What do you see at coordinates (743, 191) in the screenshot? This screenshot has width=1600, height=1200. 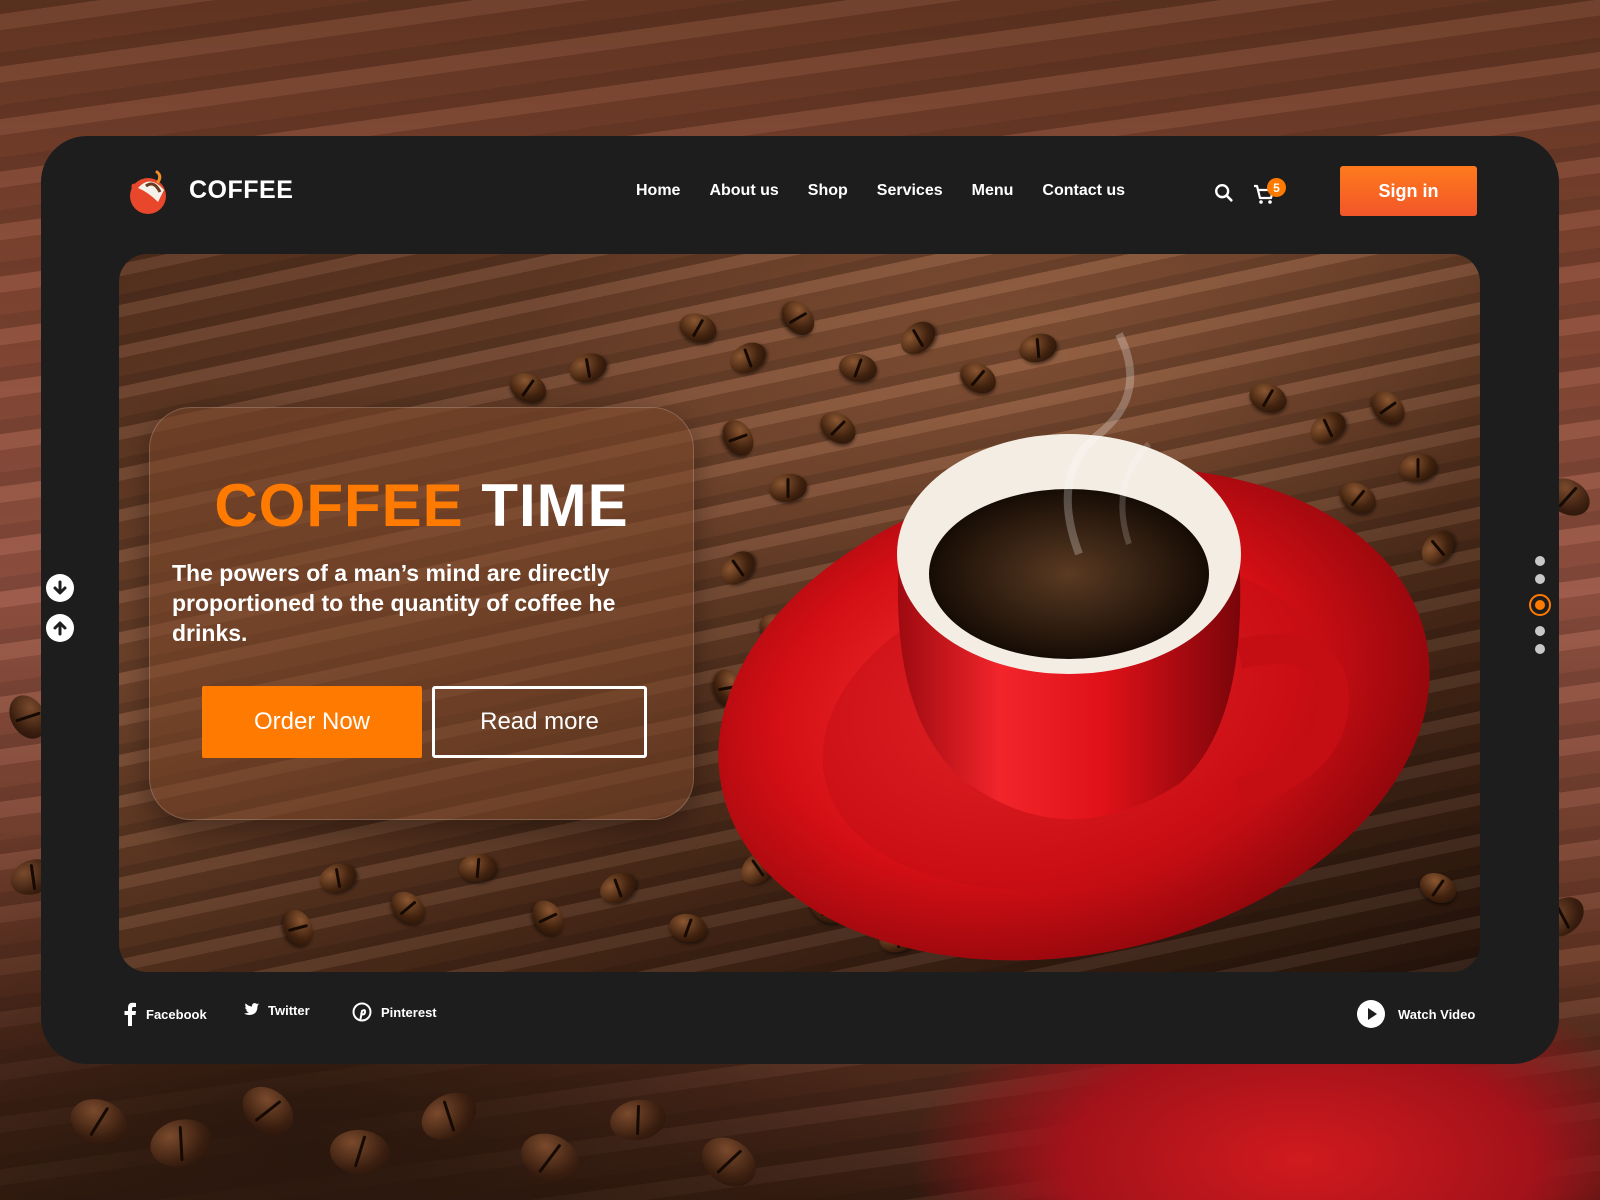 I see `nav-about-us: About us` at bounding box center [743, 191].